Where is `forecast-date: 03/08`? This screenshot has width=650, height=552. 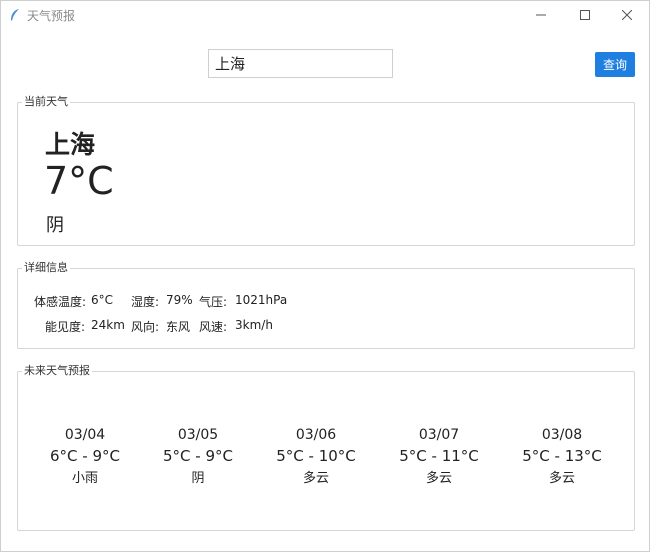
forecast-date: 03/08 is located at coordinates (562, 435).